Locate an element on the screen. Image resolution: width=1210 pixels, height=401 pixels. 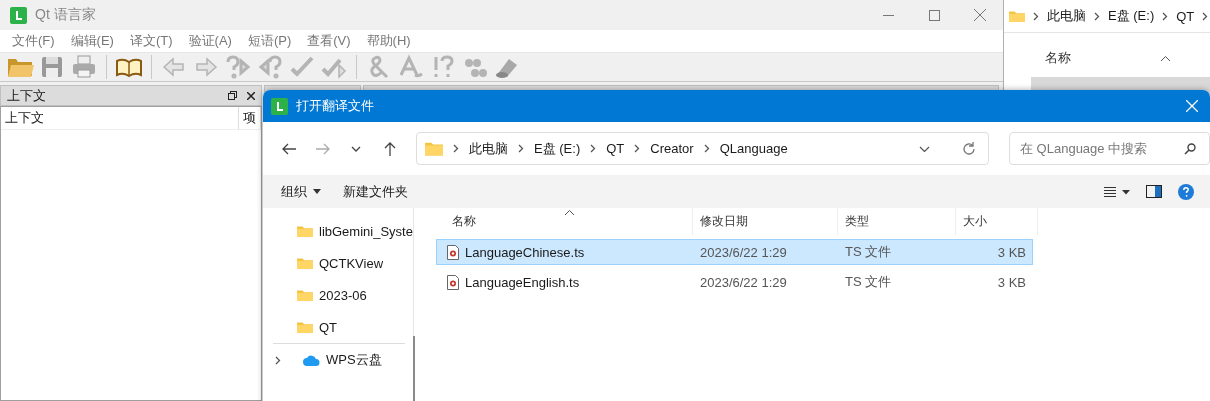
nav-item: QCTKView is located at coordinates (338, 263).